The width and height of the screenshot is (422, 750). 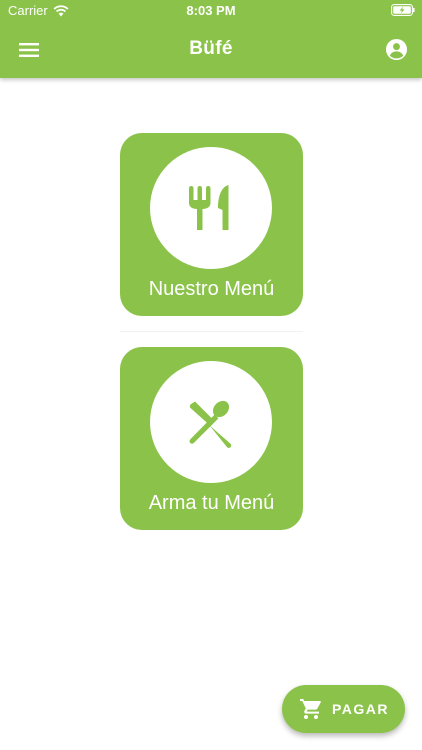 I want to click on arma-tu-menu-card: Arma tu Menú, so click(x=211, y=438).